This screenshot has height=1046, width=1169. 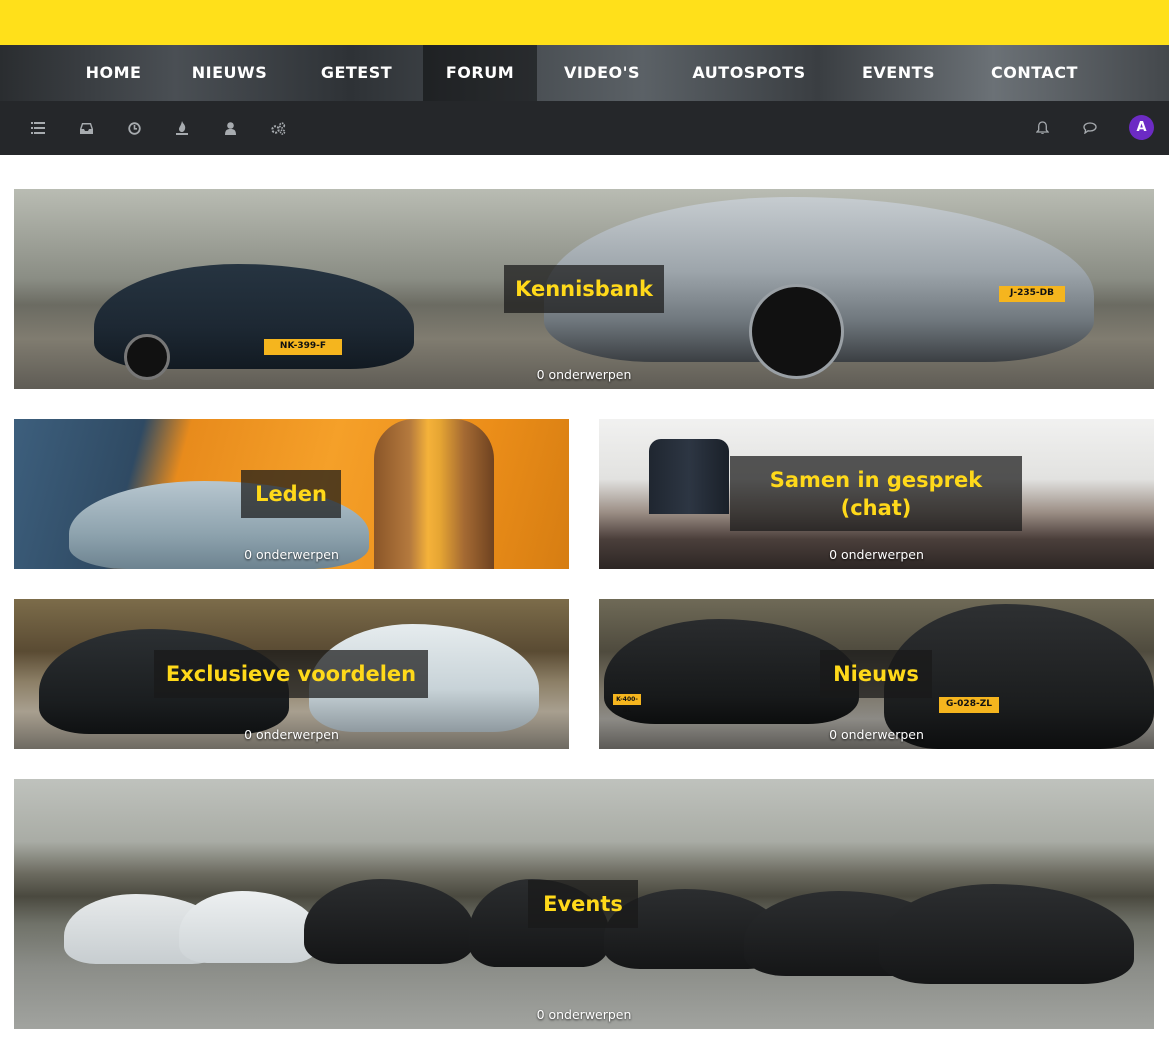 I want to click on user-icon, so click(x=230, y=128).